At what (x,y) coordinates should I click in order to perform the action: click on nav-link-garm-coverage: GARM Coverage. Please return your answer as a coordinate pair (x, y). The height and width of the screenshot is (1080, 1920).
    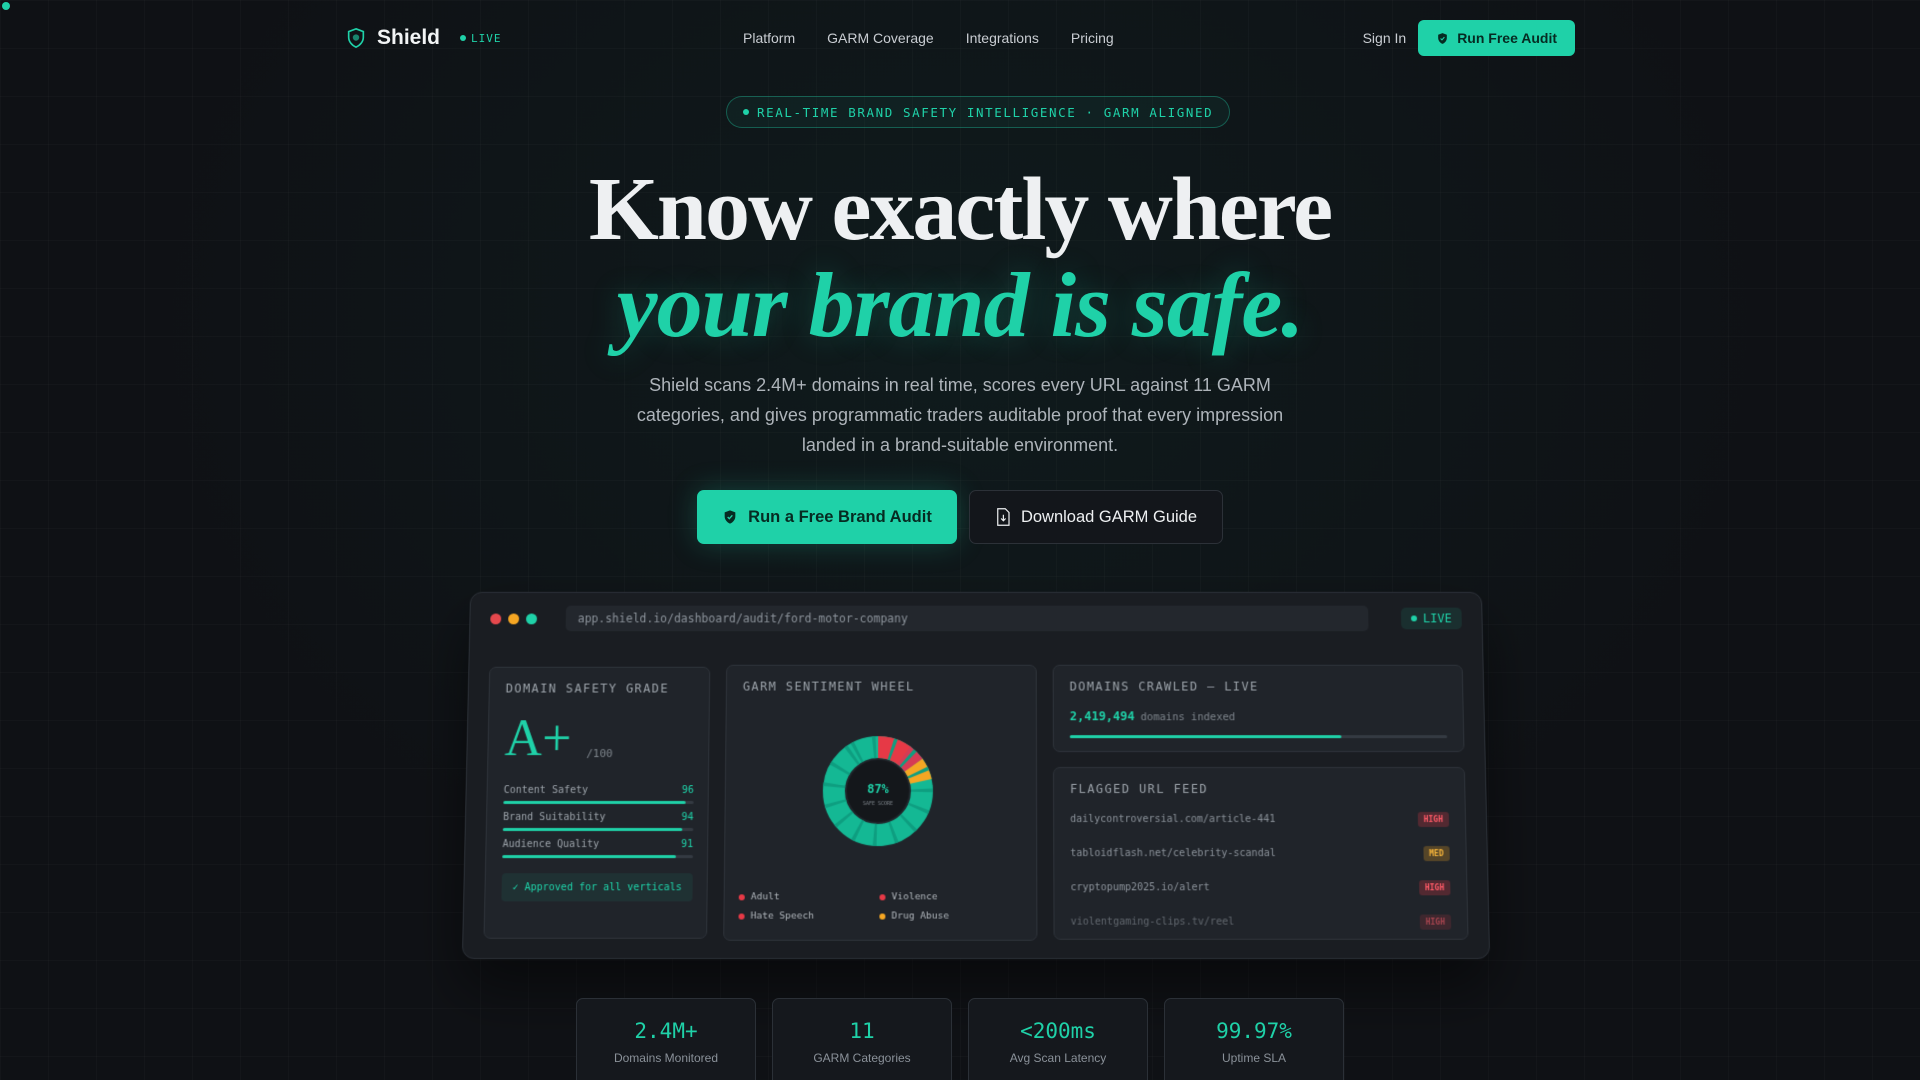
    Looking at the image, I should click on (880, 38).